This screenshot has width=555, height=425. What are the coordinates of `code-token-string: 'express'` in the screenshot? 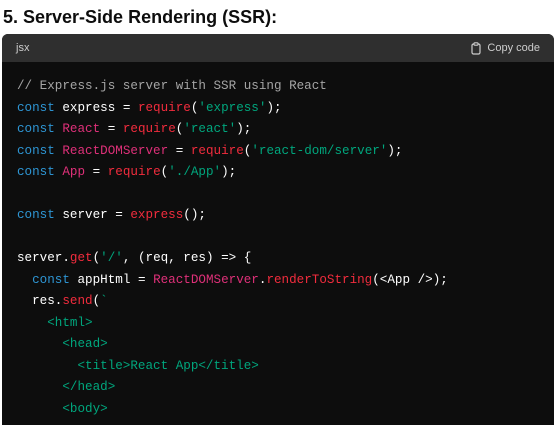 It's located at (232, 107).